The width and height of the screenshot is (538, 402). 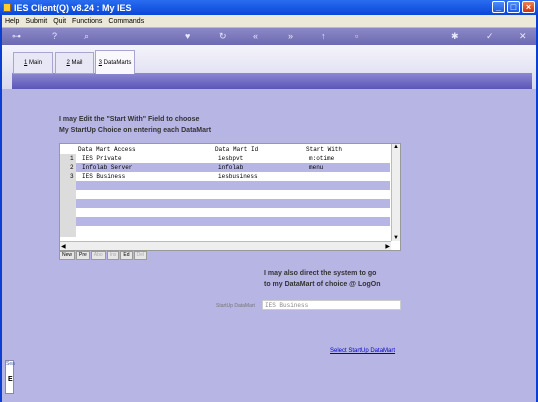 What do you see at coordinates (498, 7) in the screenshot?
I see `minimize-button: _` at bounding box center [498, 7].